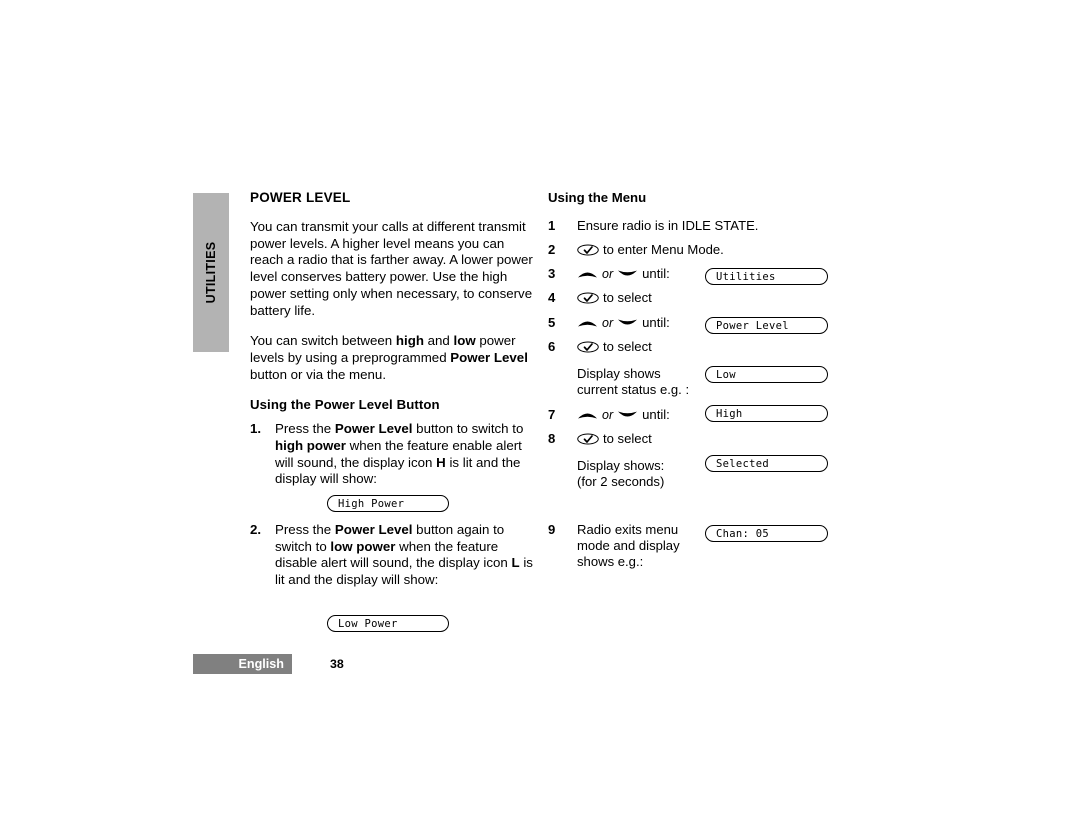 The height and width of the screenshot is (834, 1080). I want to click on right-step-7-or: or, so click(608, 415).